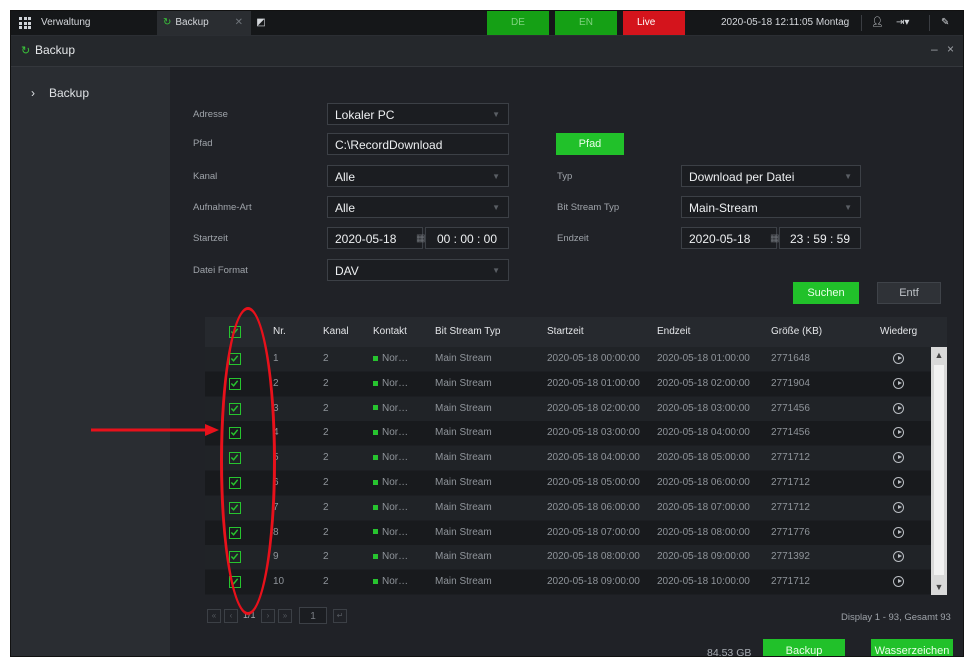  What do you see at coordinates (877, 23) in the screenshot?
I see `user-icon: 👤︎` at bounding box center [877, 23].